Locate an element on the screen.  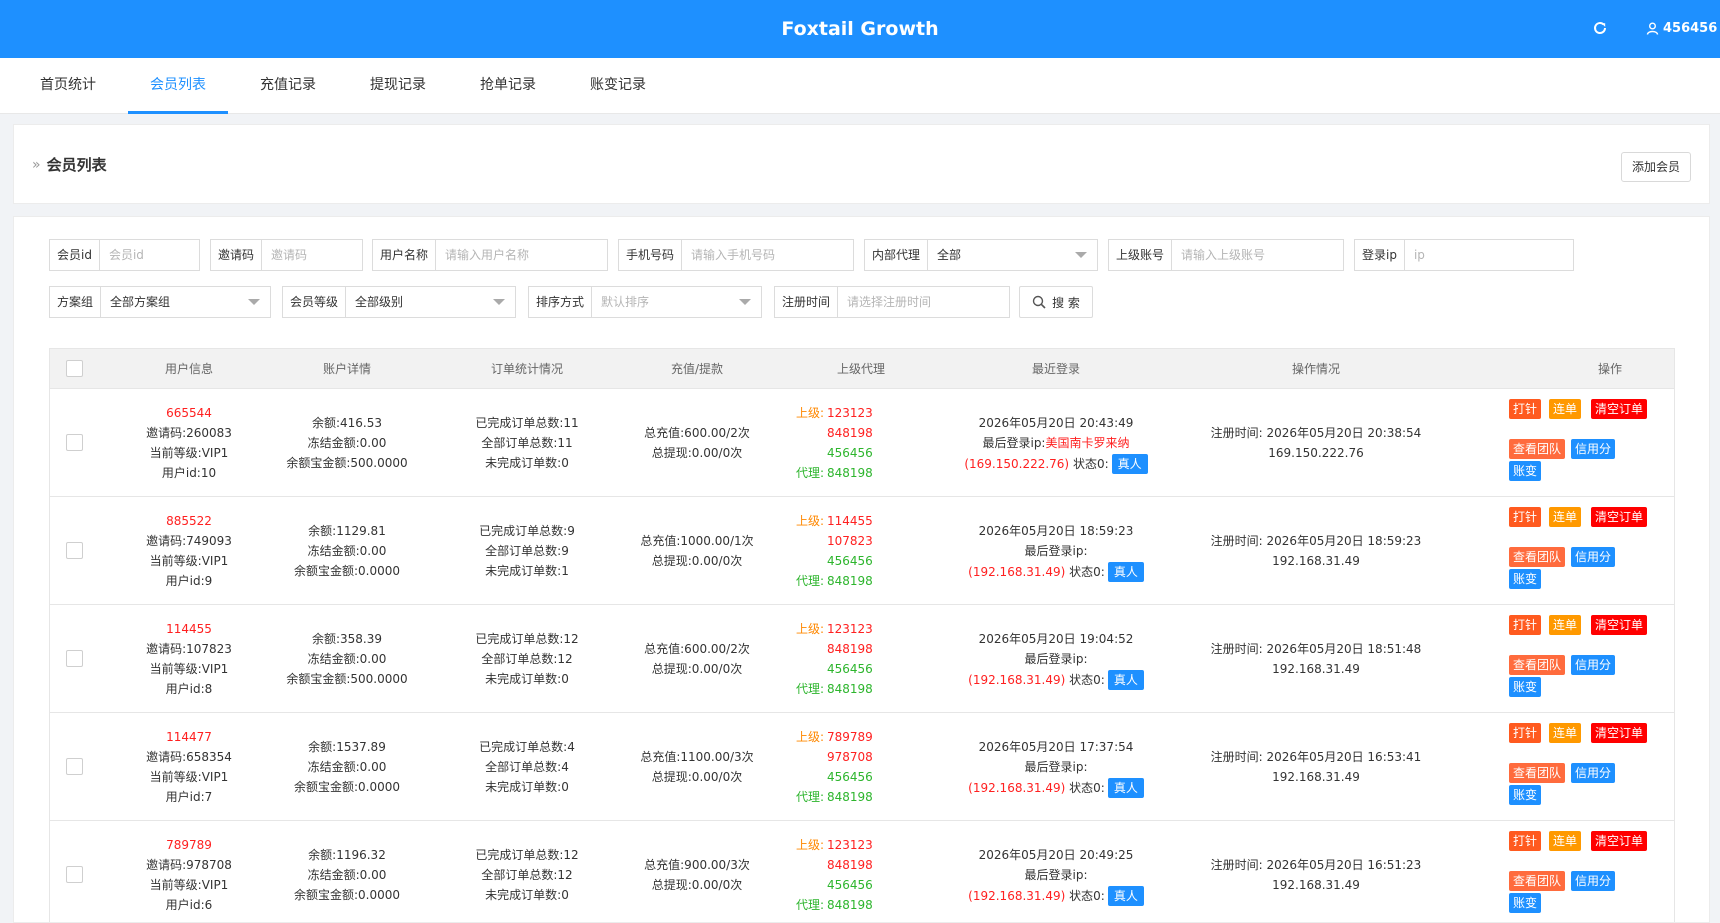
username: 665544 is located at coordinates (189, 413).